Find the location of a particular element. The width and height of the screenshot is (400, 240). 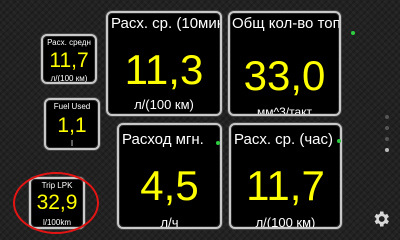

gauge-value: 11,3 is located at coordinates (164, 69).